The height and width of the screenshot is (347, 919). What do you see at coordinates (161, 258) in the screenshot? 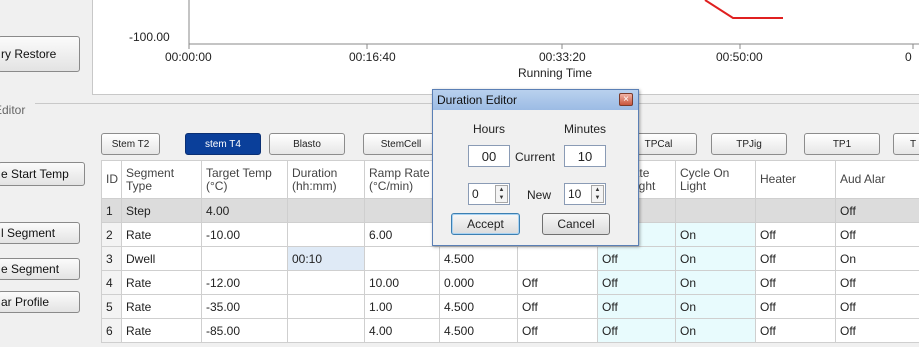
I see `cell-segment-type: Dwell` at bounding box center [161, 258].